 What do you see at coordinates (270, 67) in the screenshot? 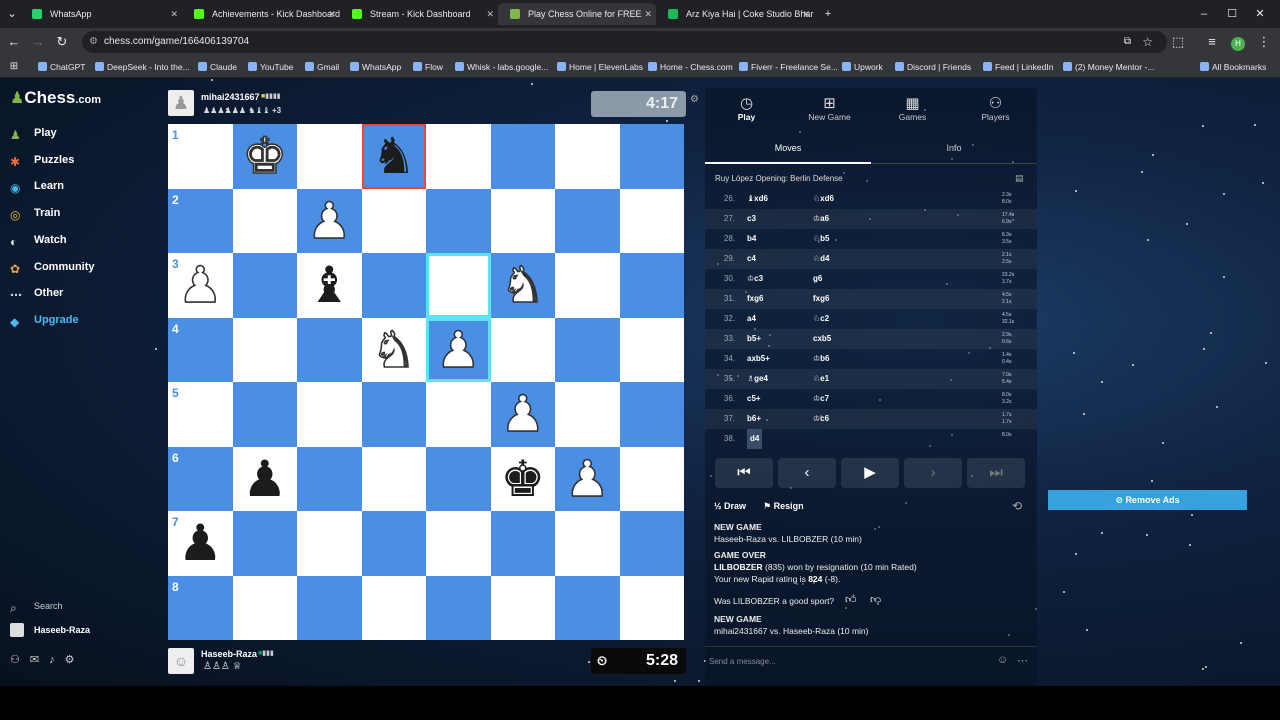
I see `bookmark-item: YouTube` at bounding box center [270, 67].